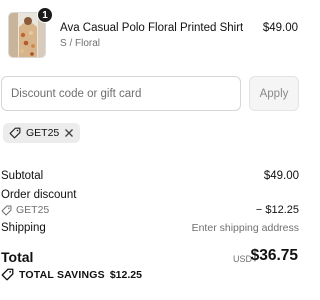 The image size is (320, 300). What do you see at coordinates (33, 210) in the screenshot?
I see `discount-code-label: GET25` at bounding box center [33, 210].